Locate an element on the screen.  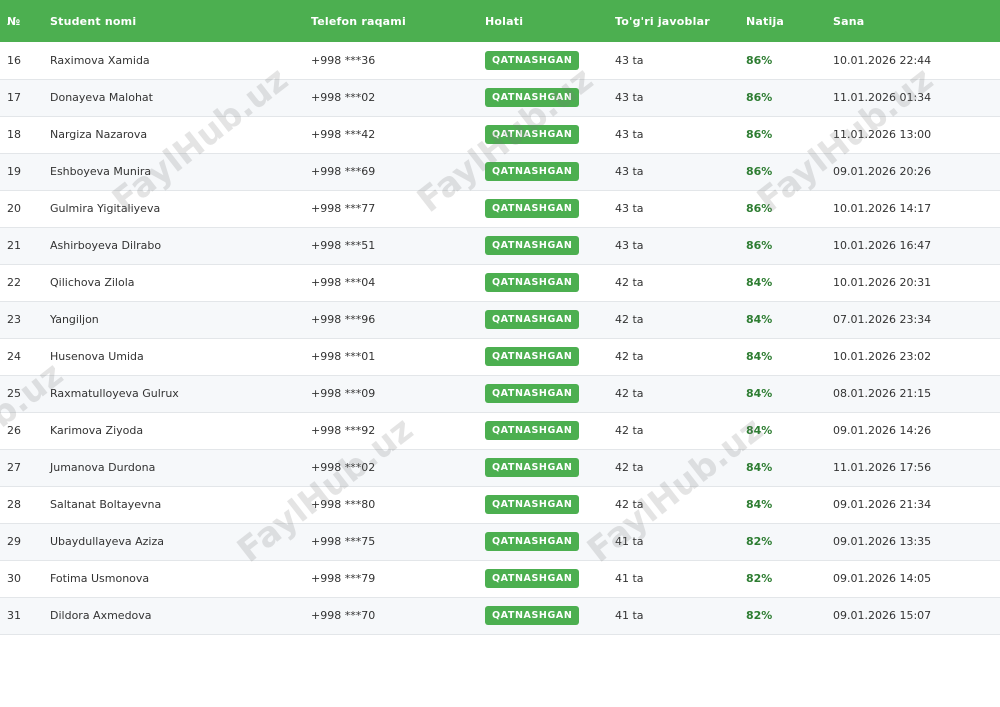
student-name-cell: Fotima Usmonova is located at coordinates (100, 578).